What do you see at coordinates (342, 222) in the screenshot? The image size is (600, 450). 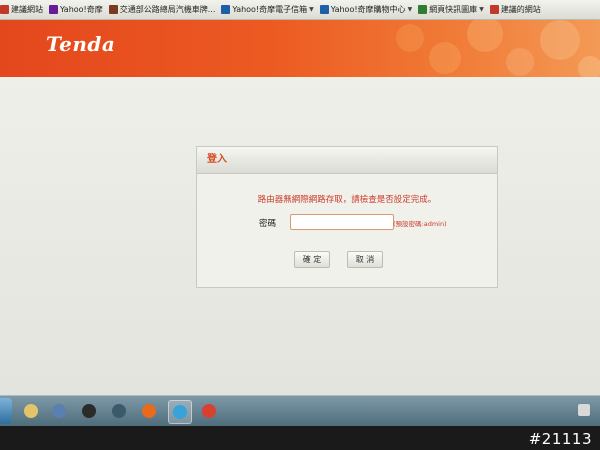 I see `password-input` at bounding box center [342, 222].